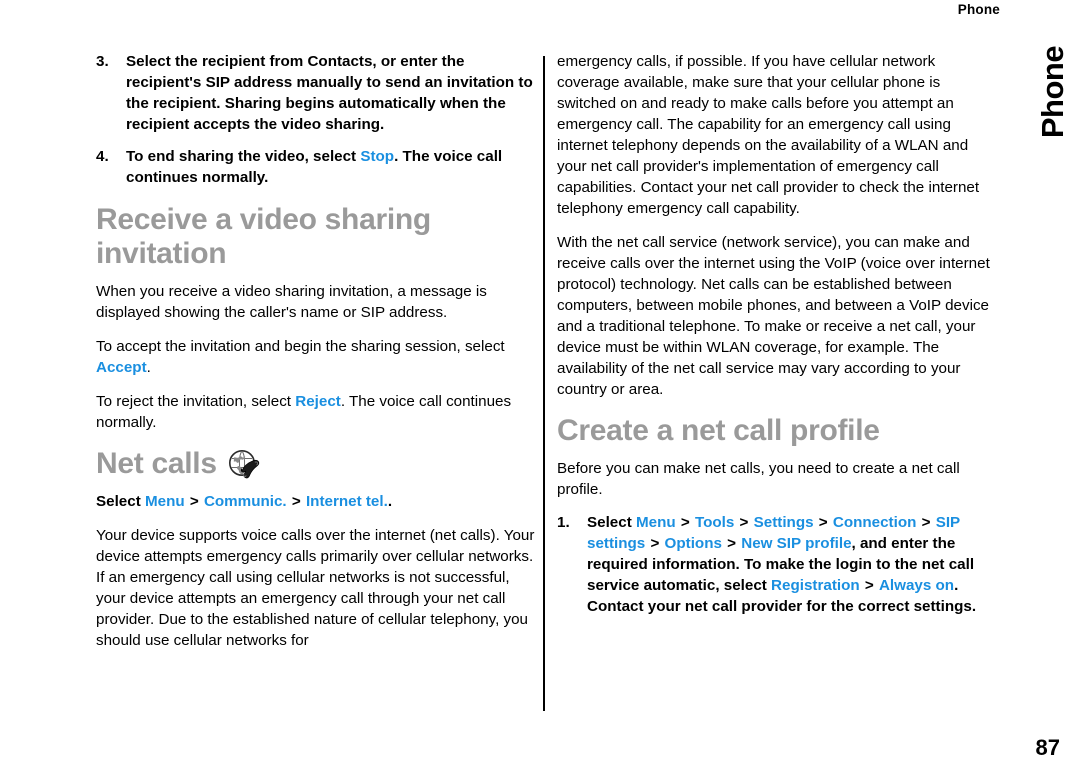  I want to click on menu-item-connection: Connection, so click(875, 522).